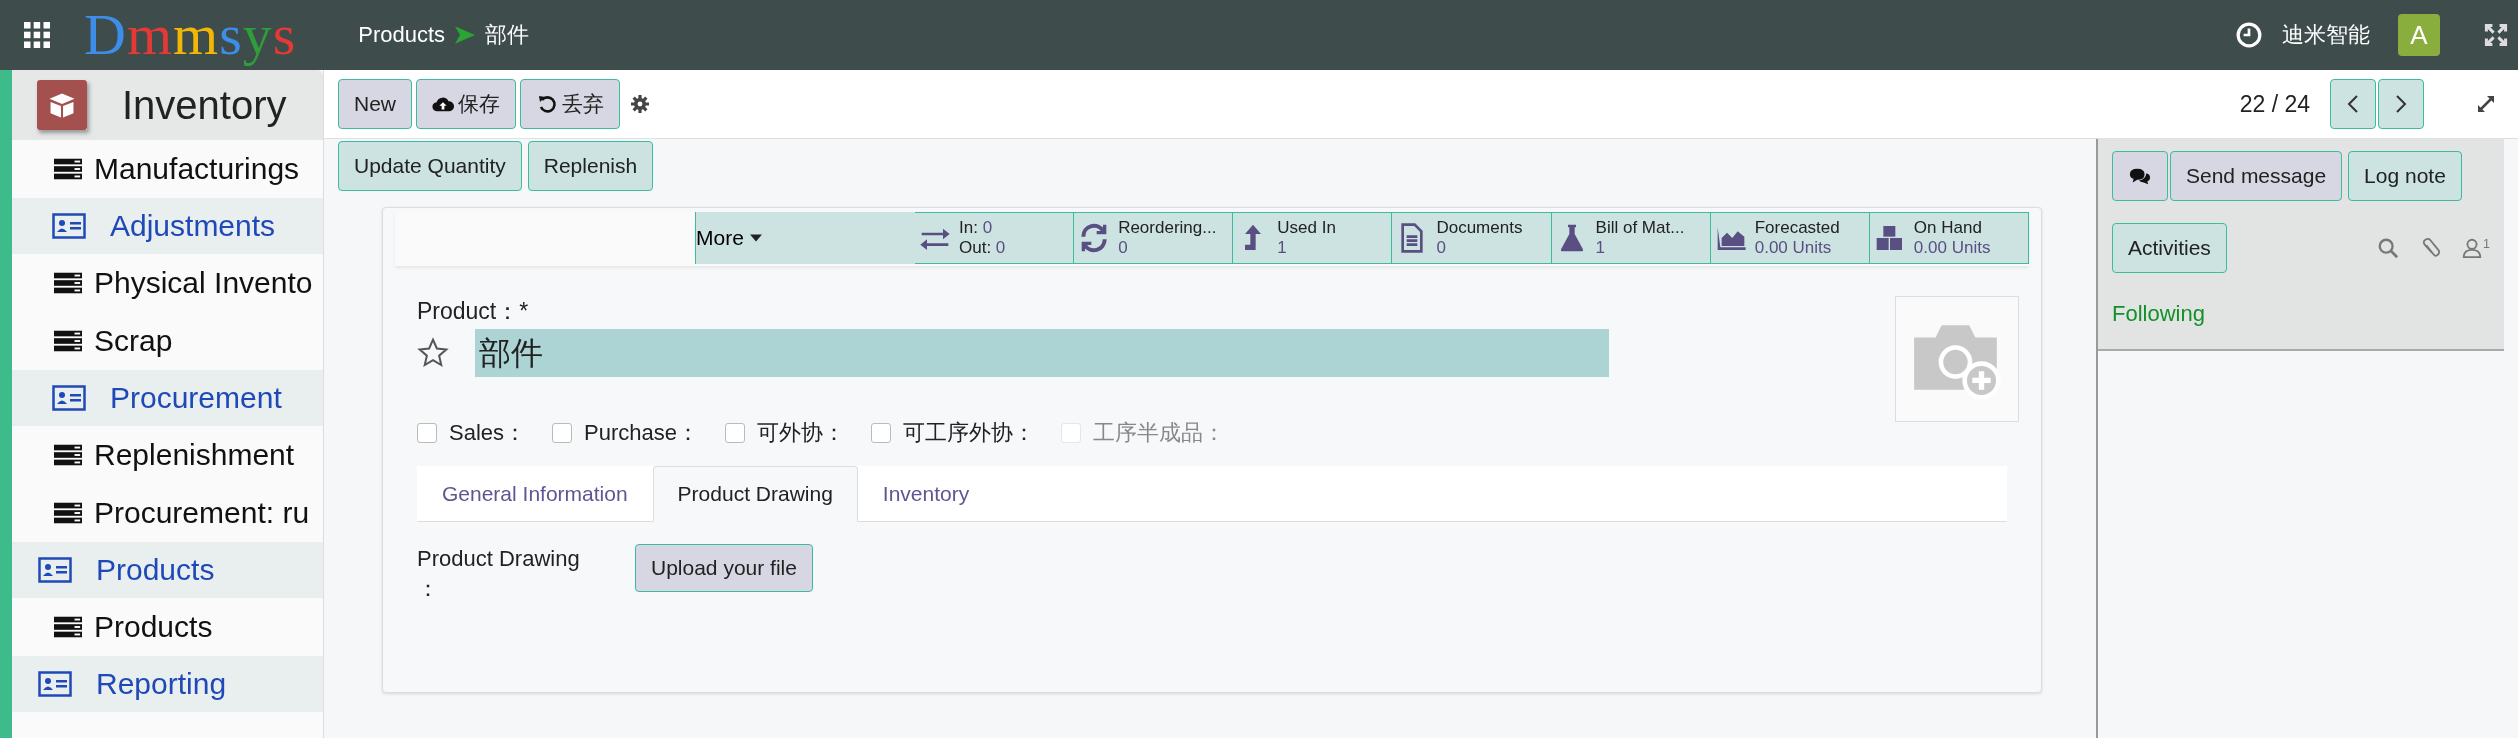 The width and height of the screenshot is (2518, 738). What do you see at coordinates (801, 433) in the screenshot?
I see `checkbox-label: 可外协：` at bounding box center [801, 433].